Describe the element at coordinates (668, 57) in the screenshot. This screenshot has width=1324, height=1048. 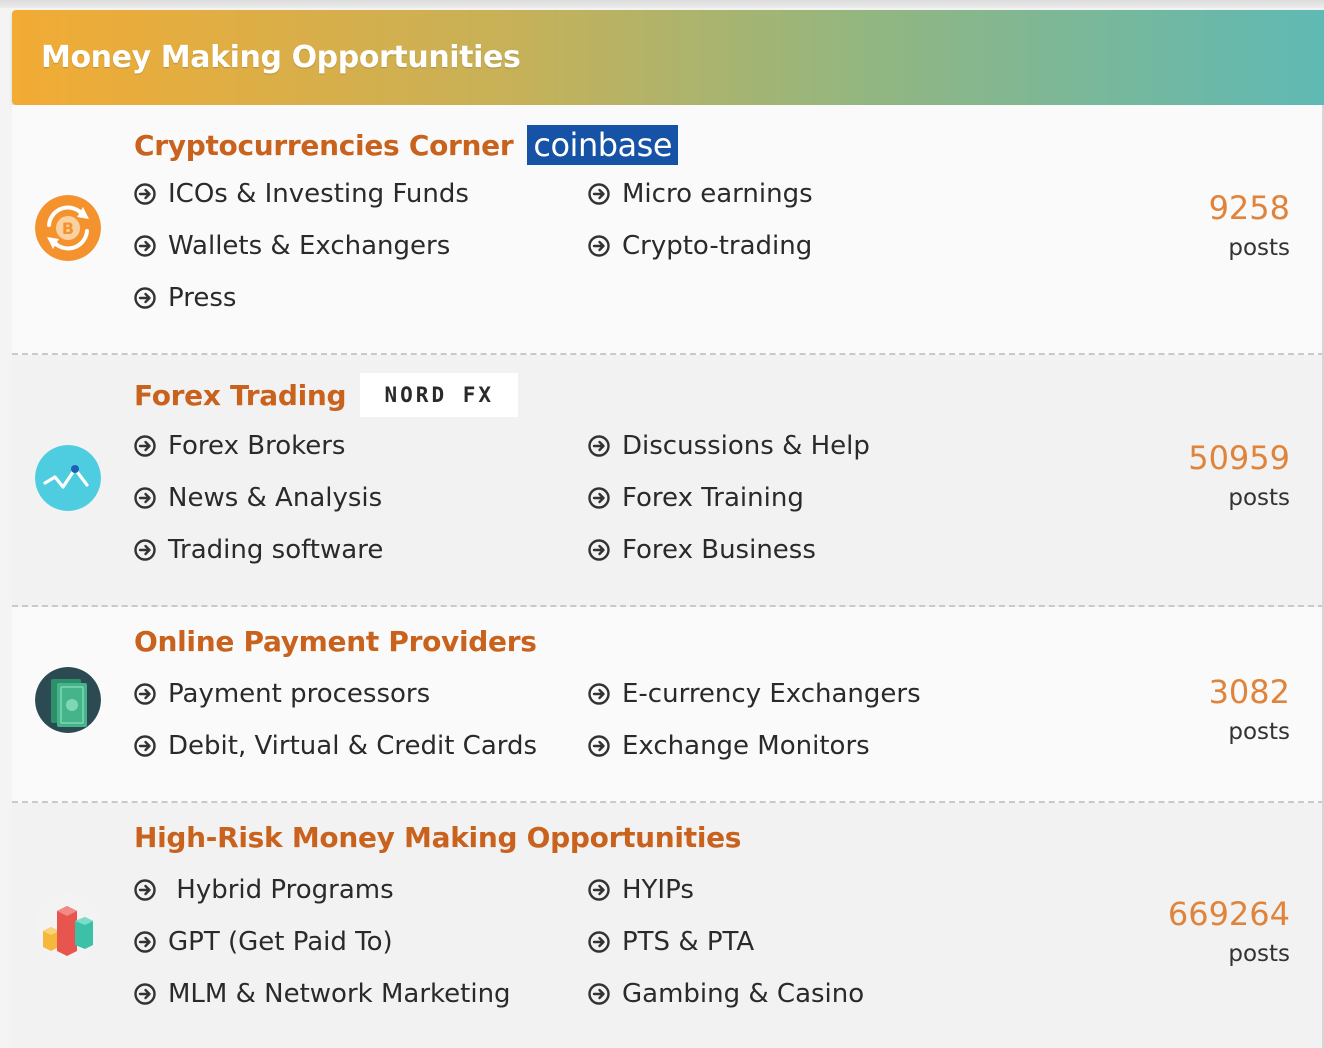
I see `category-header: Money Making Opportunities` at that location.